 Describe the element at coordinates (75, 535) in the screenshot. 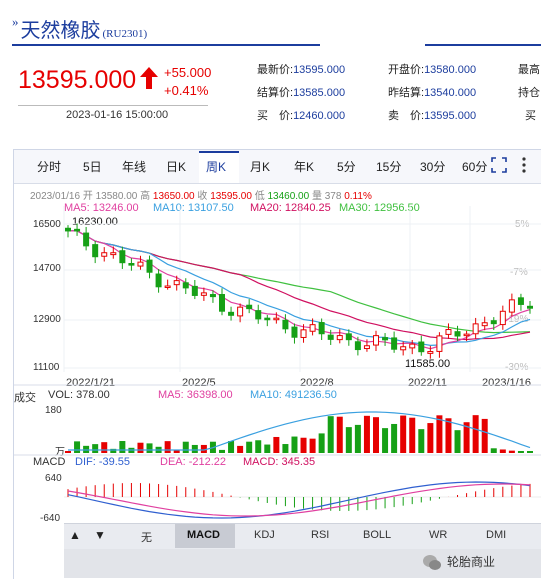

I see `scroll-up-button: ▲` at that location.